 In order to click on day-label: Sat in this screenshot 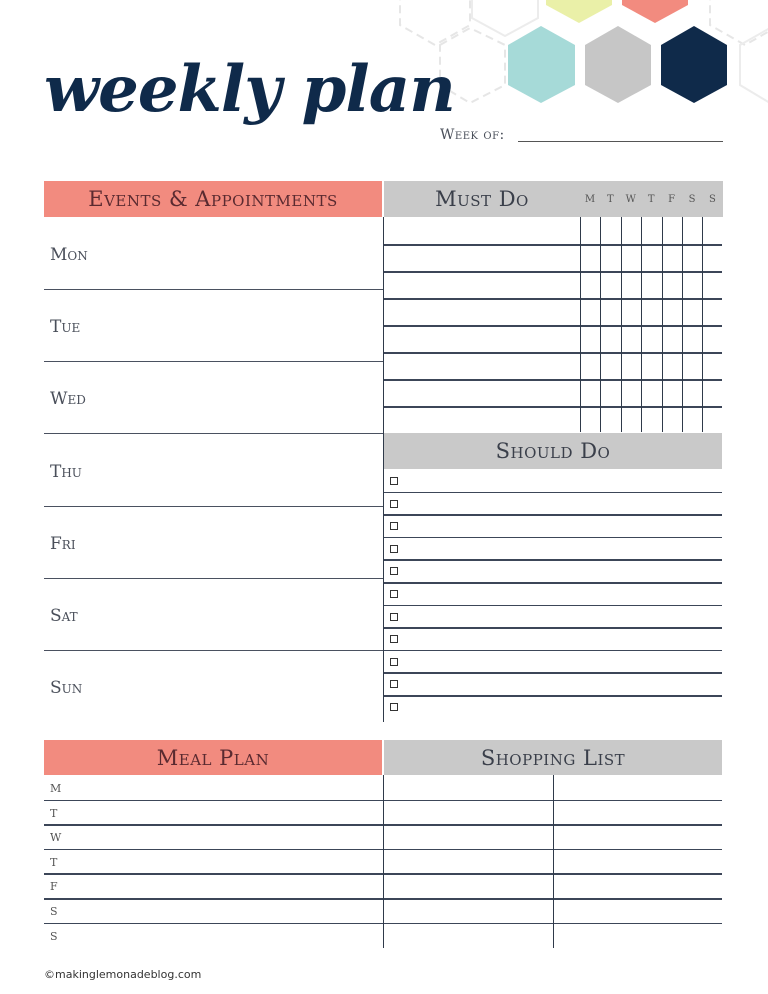, I will do `click(64, 616)`.